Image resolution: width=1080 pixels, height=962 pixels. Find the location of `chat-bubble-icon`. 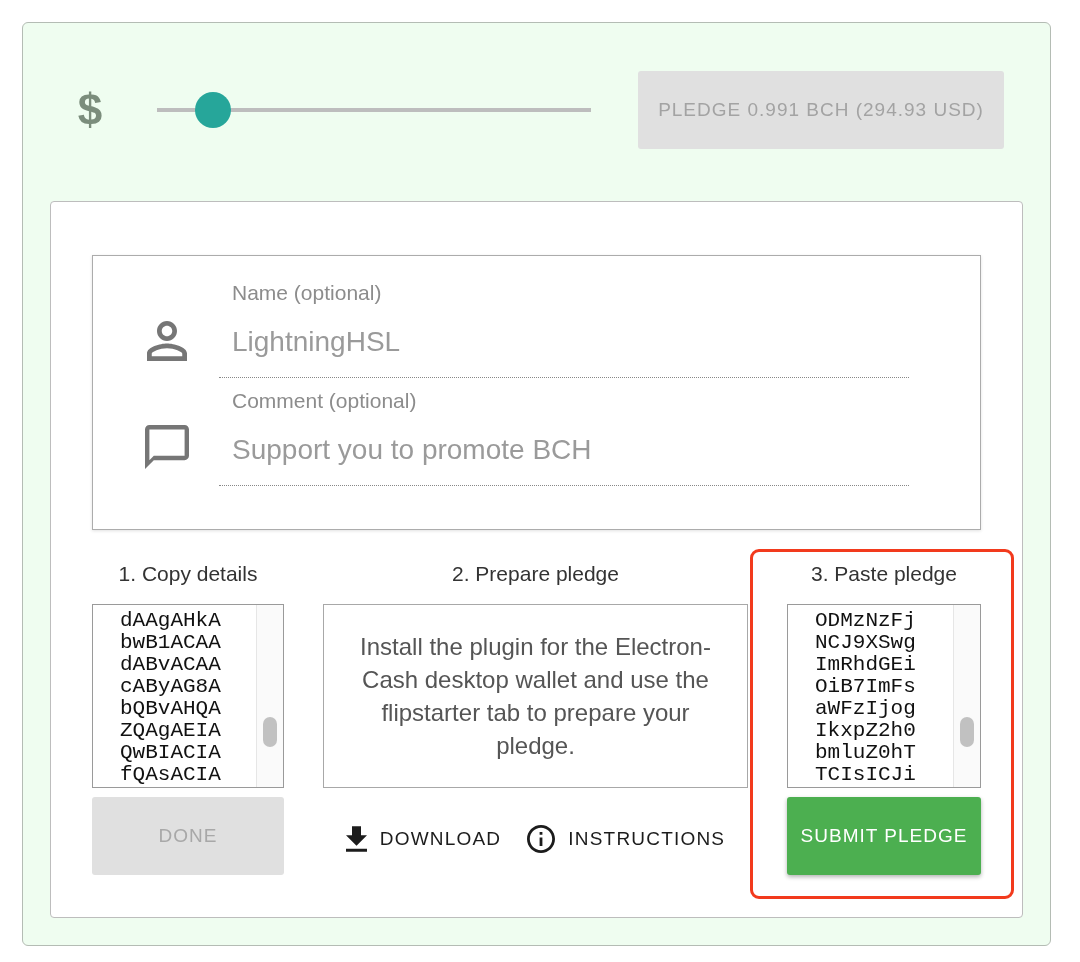

chat-bubble-icon is located at coordinates (167, 447).